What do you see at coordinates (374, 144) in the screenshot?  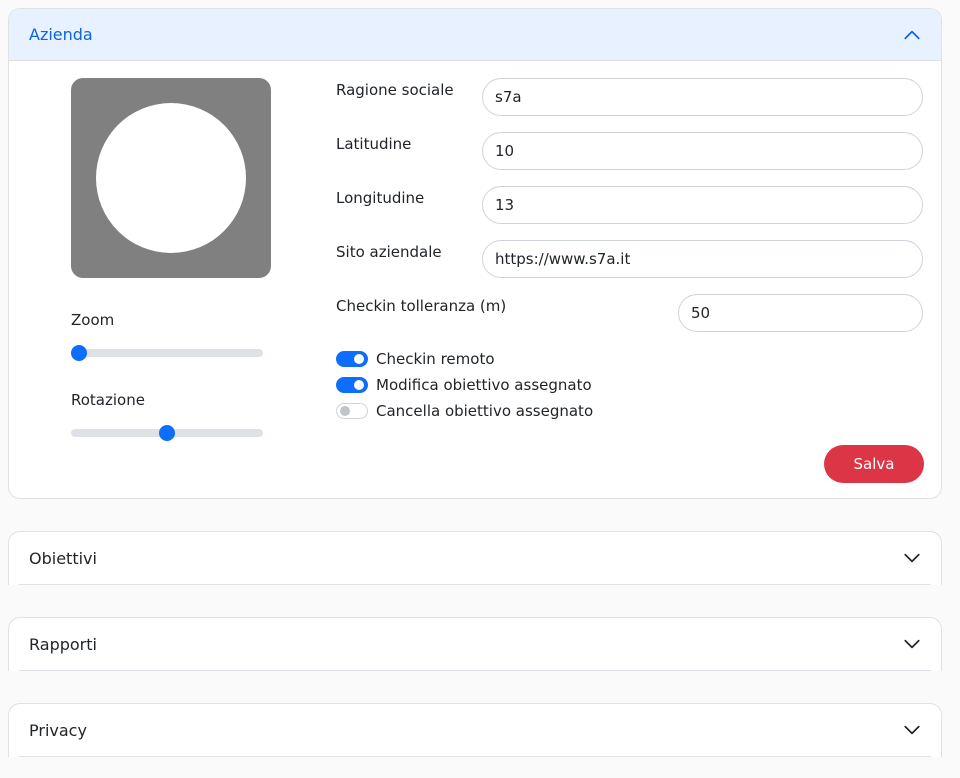 I see `latitudine-label: Latitudine` at bounding box center [374, 144].